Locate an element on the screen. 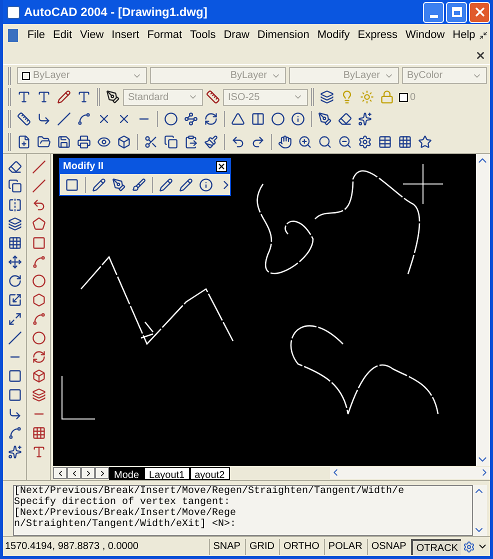 This screenshot has height=559, width=493. menu-item: Tools is located at coordinates (203, 35).